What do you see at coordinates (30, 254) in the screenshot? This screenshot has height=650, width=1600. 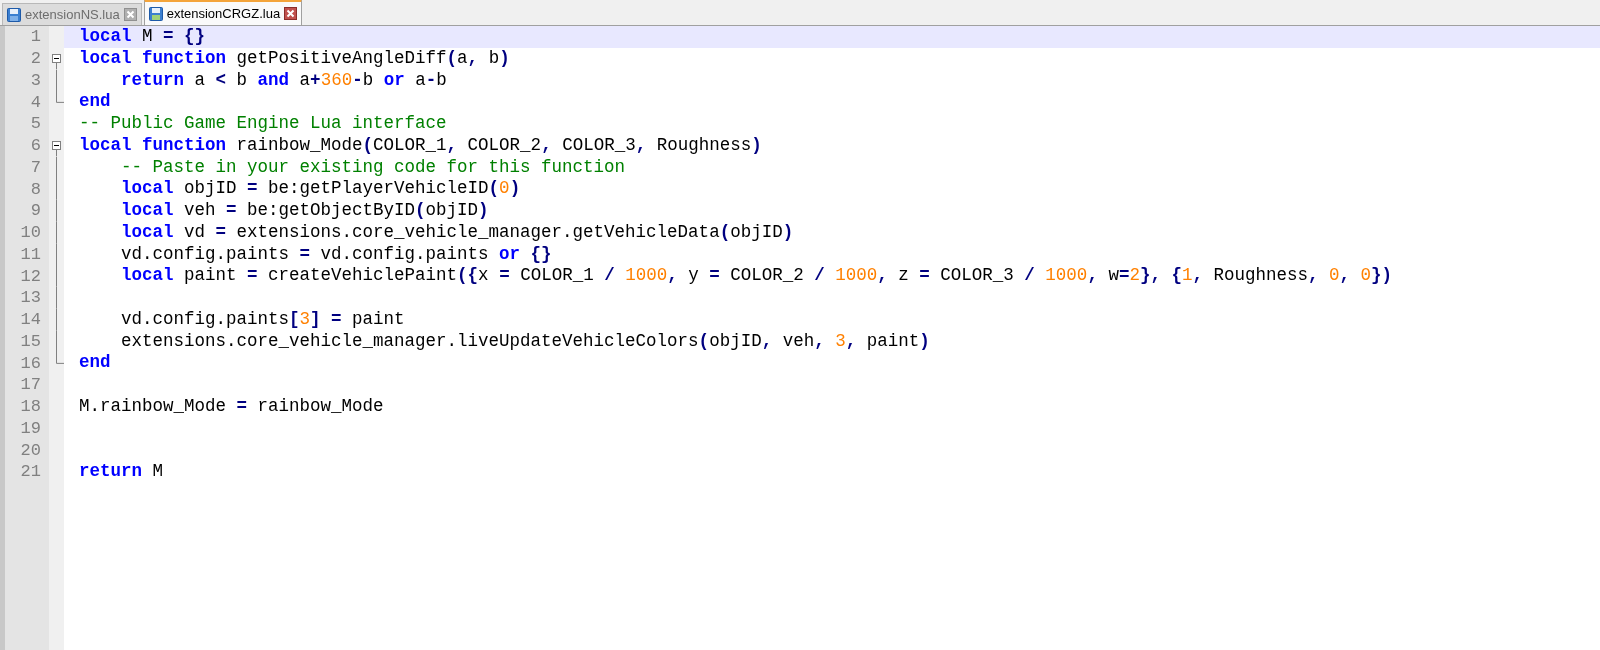 I see `line-number: 11` at bounding box center [30, 254].